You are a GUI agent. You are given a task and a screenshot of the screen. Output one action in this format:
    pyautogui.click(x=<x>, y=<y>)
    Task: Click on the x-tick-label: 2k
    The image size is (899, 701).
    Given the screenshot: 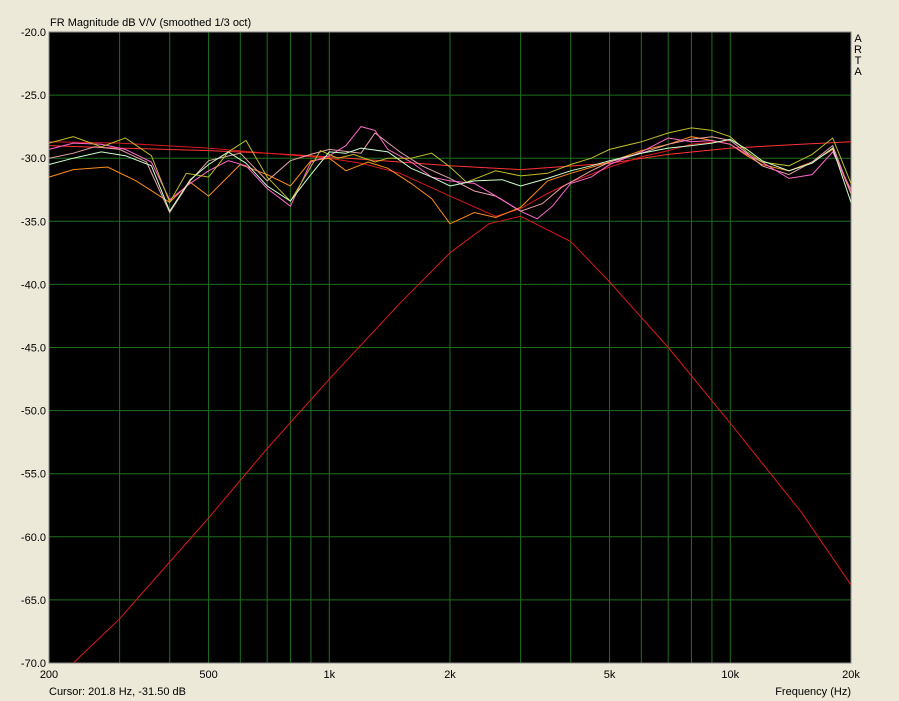 What is the action you would take?
    pyautogui.click(x=450, y=675)
    